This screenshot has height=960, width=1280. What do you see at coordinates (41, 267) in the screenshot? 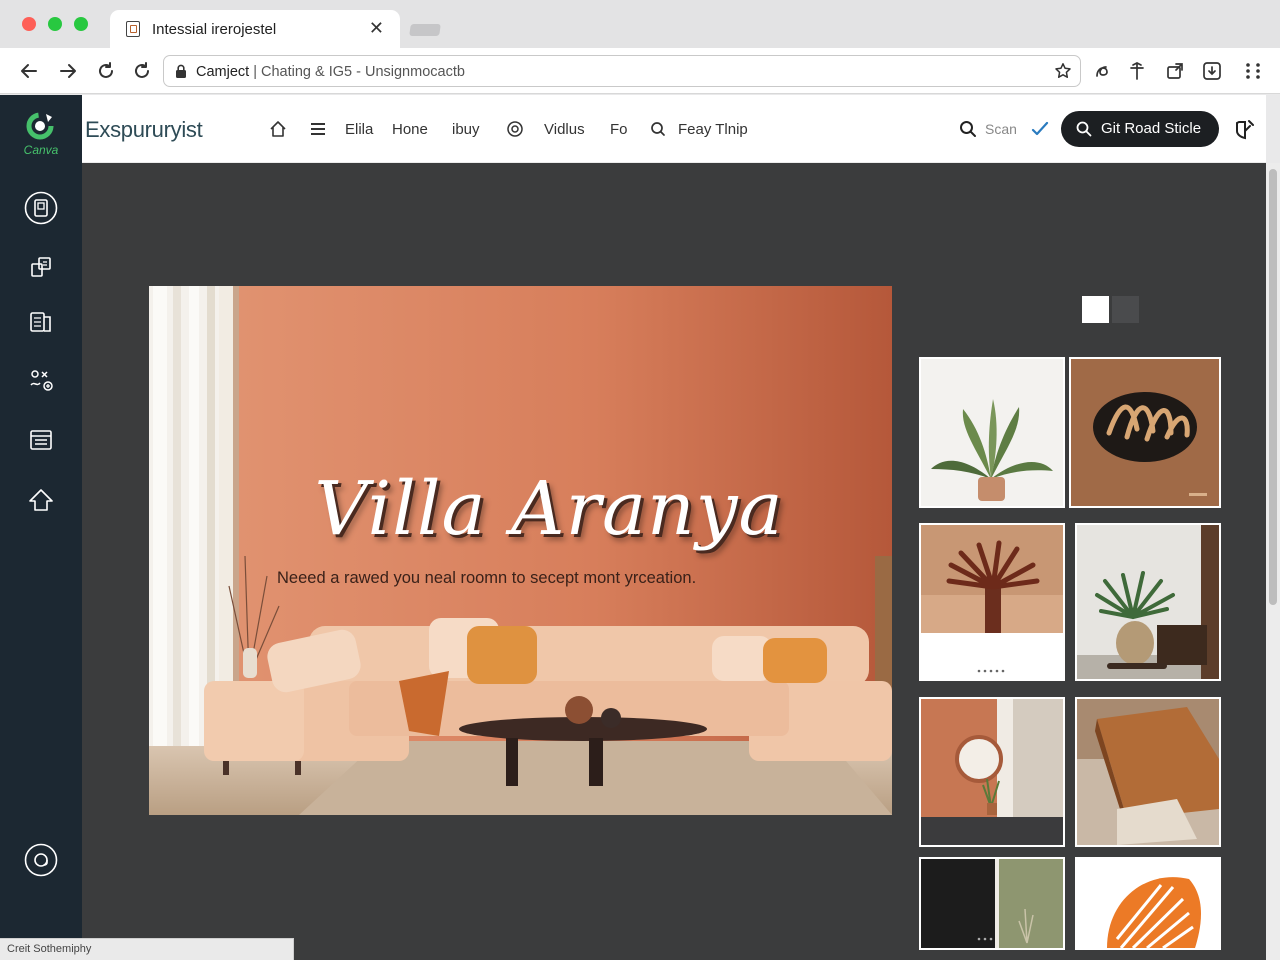
I see `elements-icon` at bounding box center [41, 267].